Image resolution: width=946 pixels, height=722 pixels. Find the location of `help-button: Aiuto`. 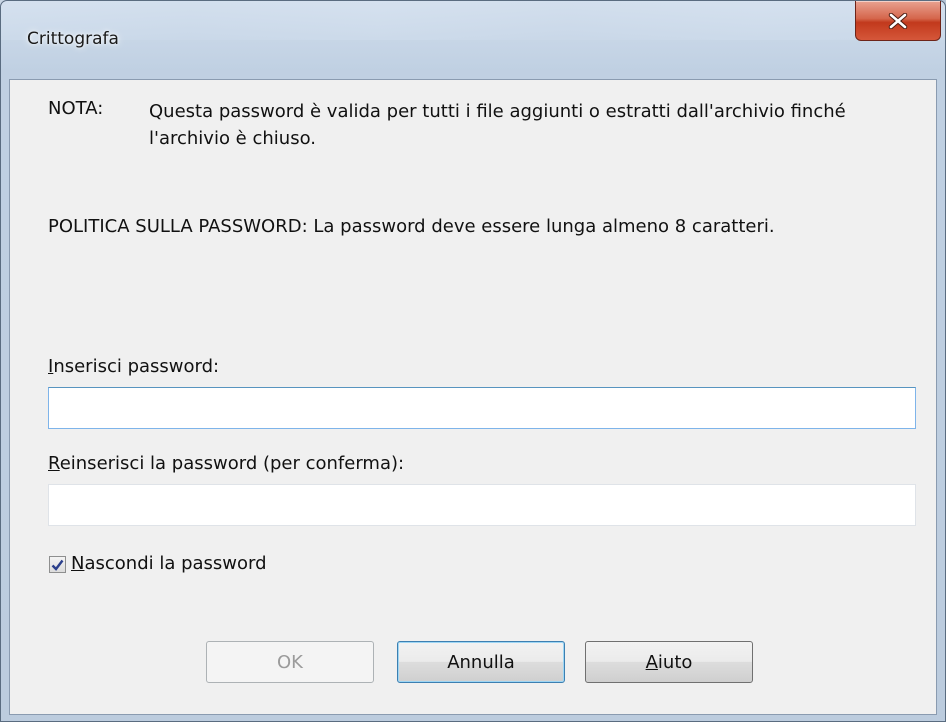

help-button: Aiuto is located at coordinates (669, 662).